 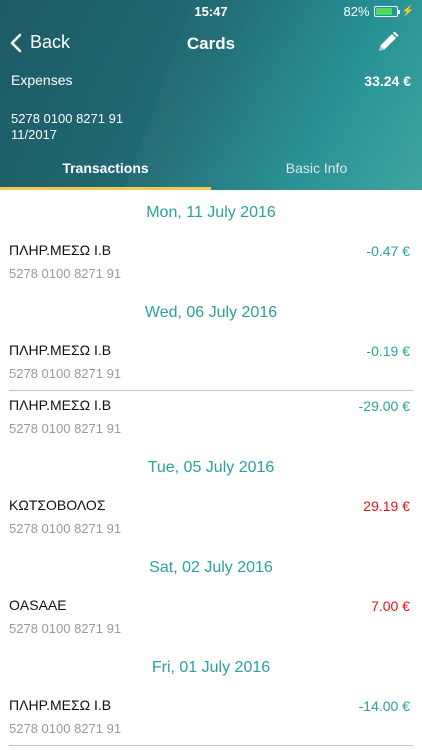 I want to click on date-header: Tue, 05 July 2016, so click(x=211, y=467).